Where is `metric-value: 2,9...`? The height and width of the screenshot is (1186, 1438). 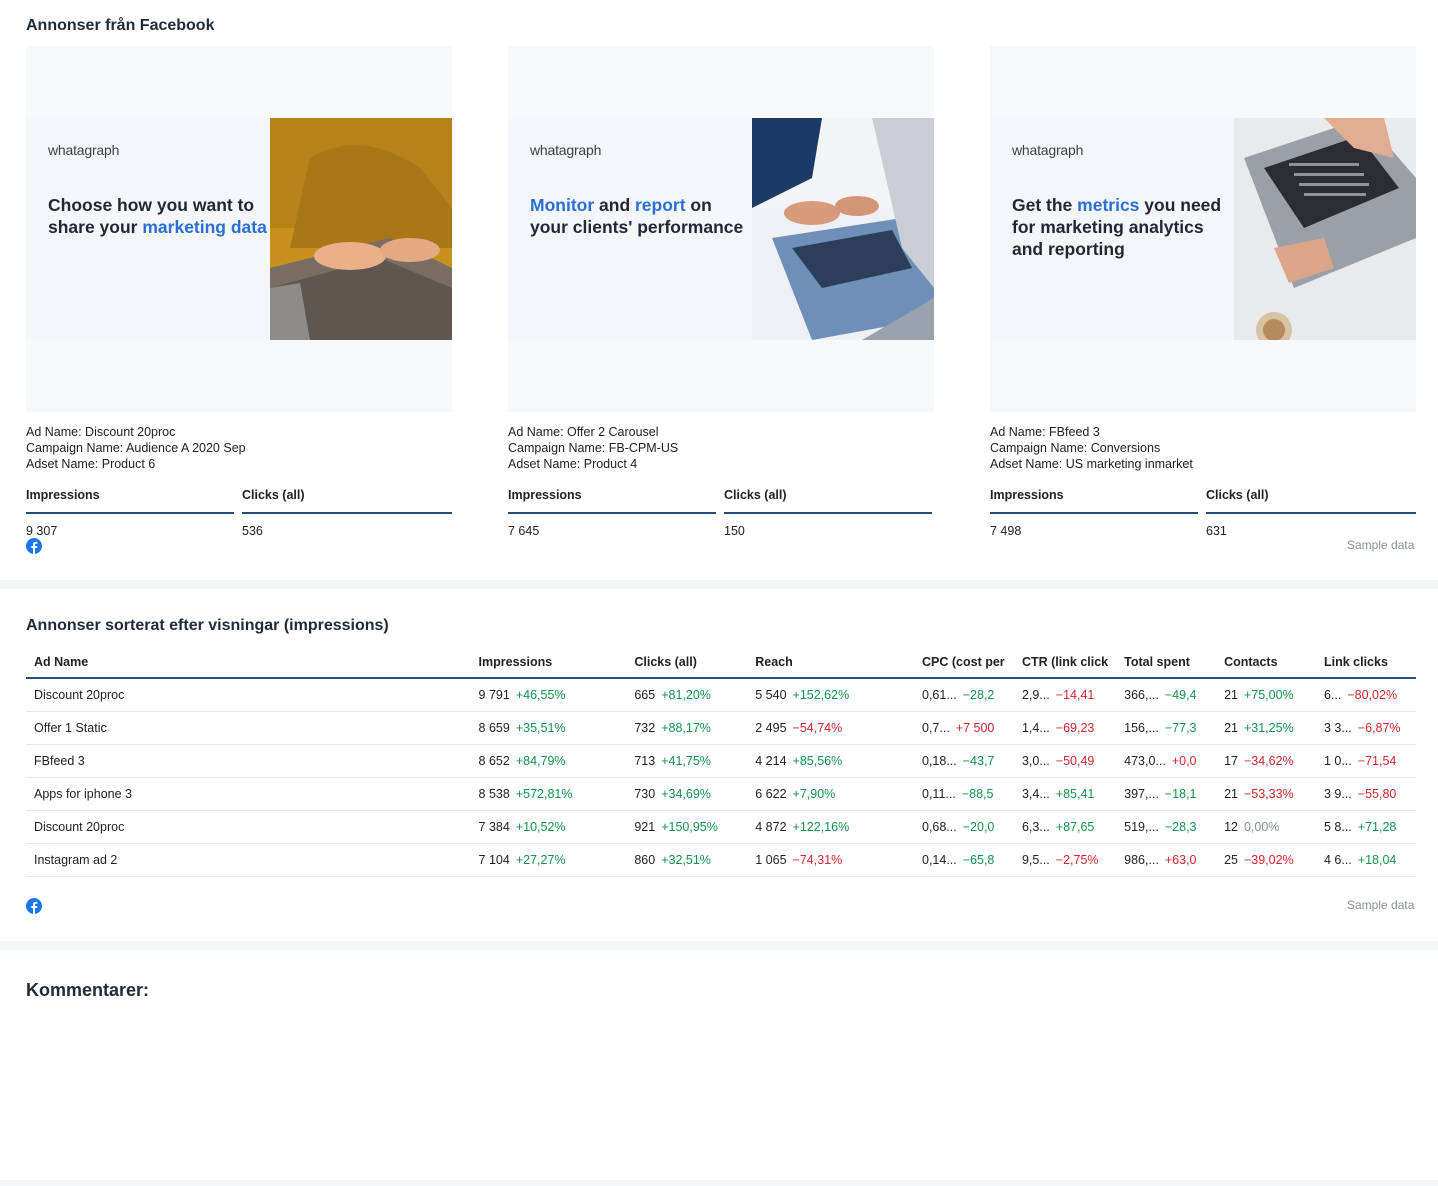 metric-value: 2,9... is located at coordinates (1035, 694).